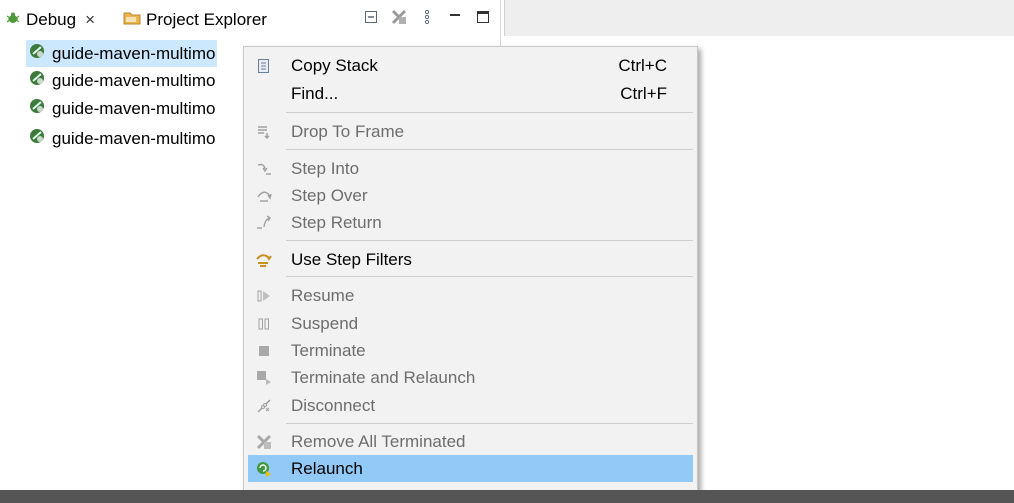  I want to click on menu-item-label: Drop To Frame, so click(348, 131).